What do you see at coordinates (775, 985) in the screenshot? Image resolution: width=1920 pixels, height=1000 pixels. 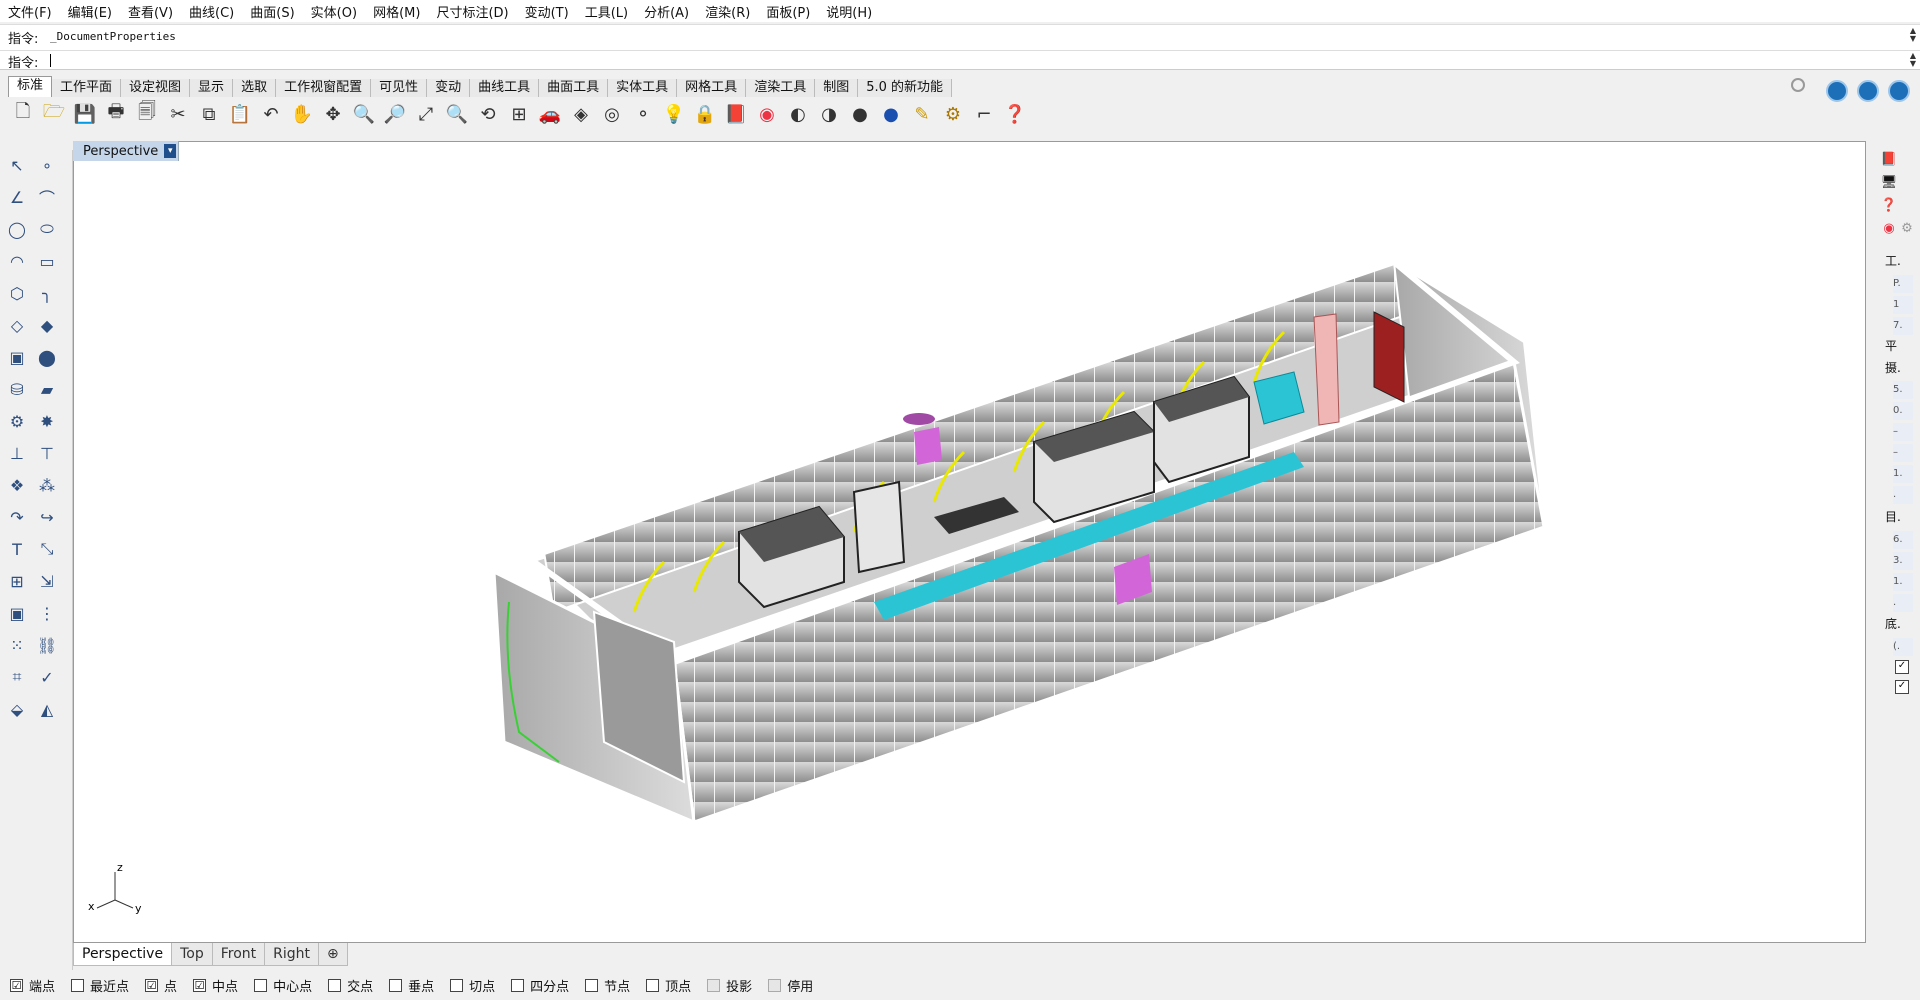 I see `osnap-disable-checkbox` at bounding box center [775, 985].